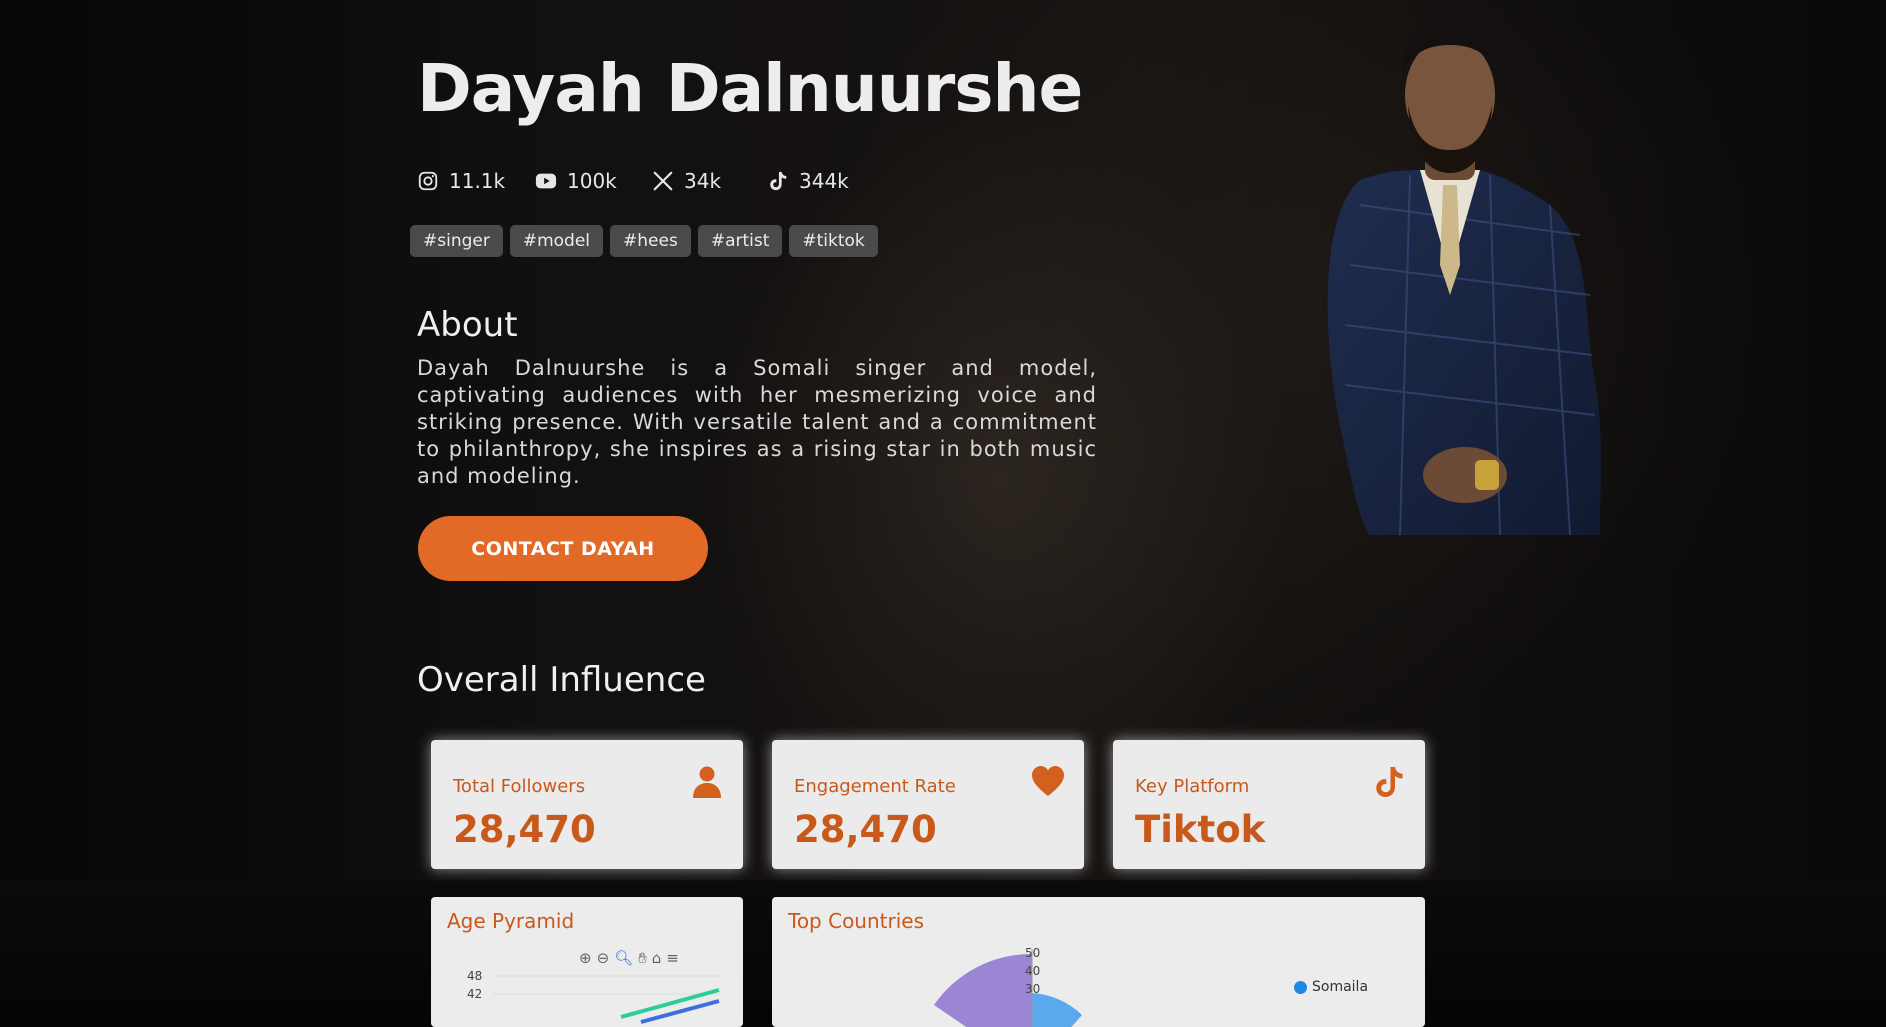 This screenshot has width=1886, height=1027. I want to click on card-label: Total Followers, so click(519, 786).